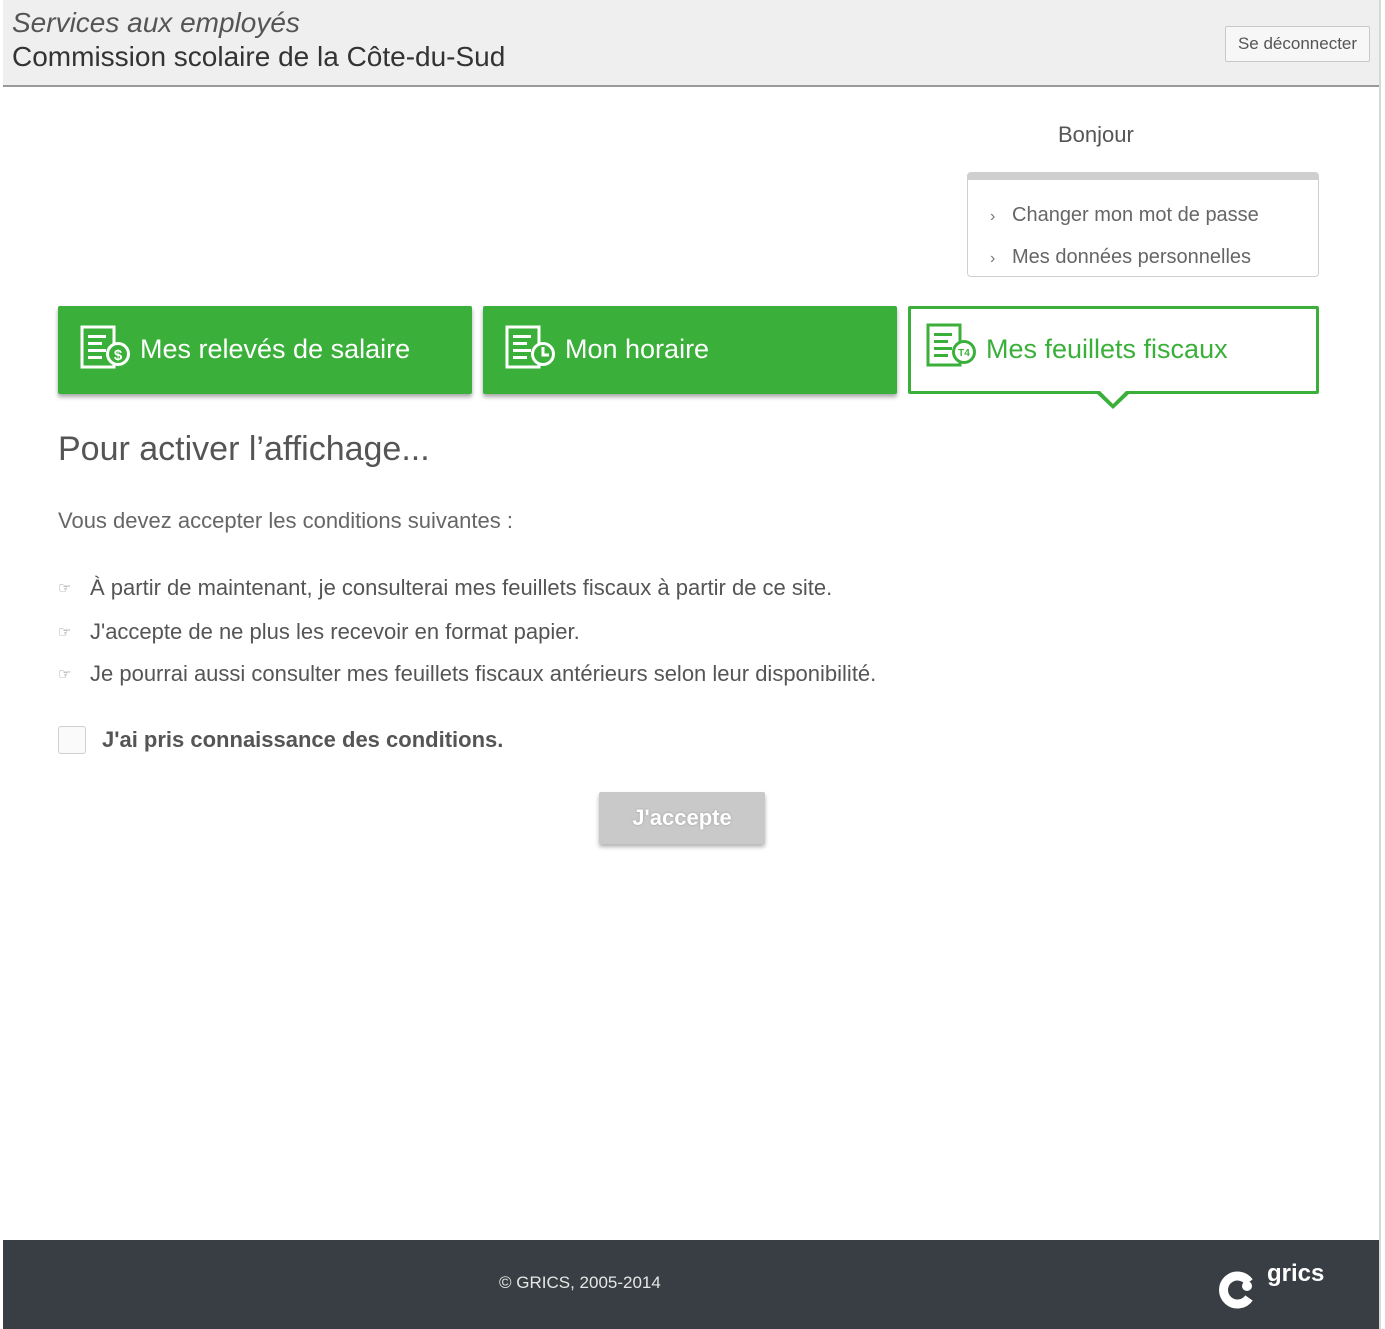  Describe the element at coordinates (275, 349) in the screenshot. I see `tab-pay-stubs-label: Mes relevés de salaire` at that location.